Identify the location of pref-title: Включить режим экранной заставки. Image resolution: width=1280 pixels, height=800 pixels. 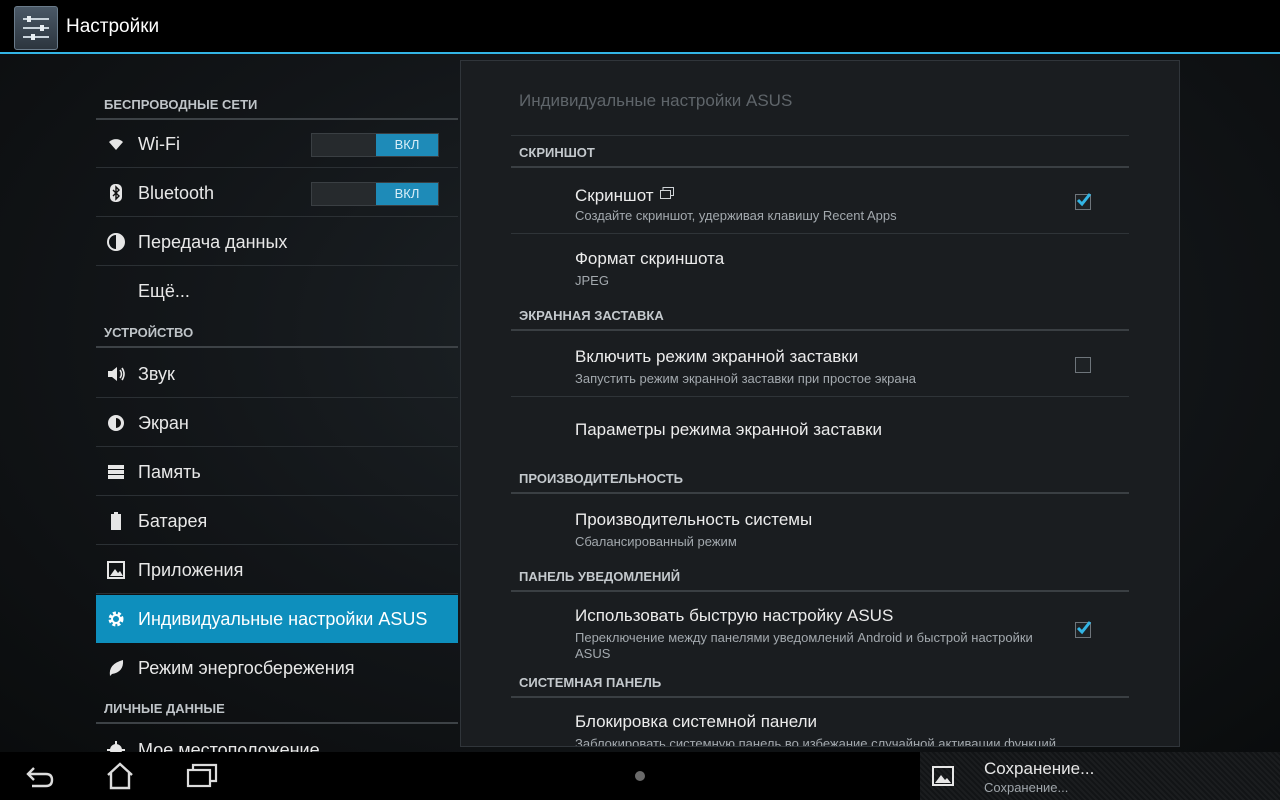
(717, 356).